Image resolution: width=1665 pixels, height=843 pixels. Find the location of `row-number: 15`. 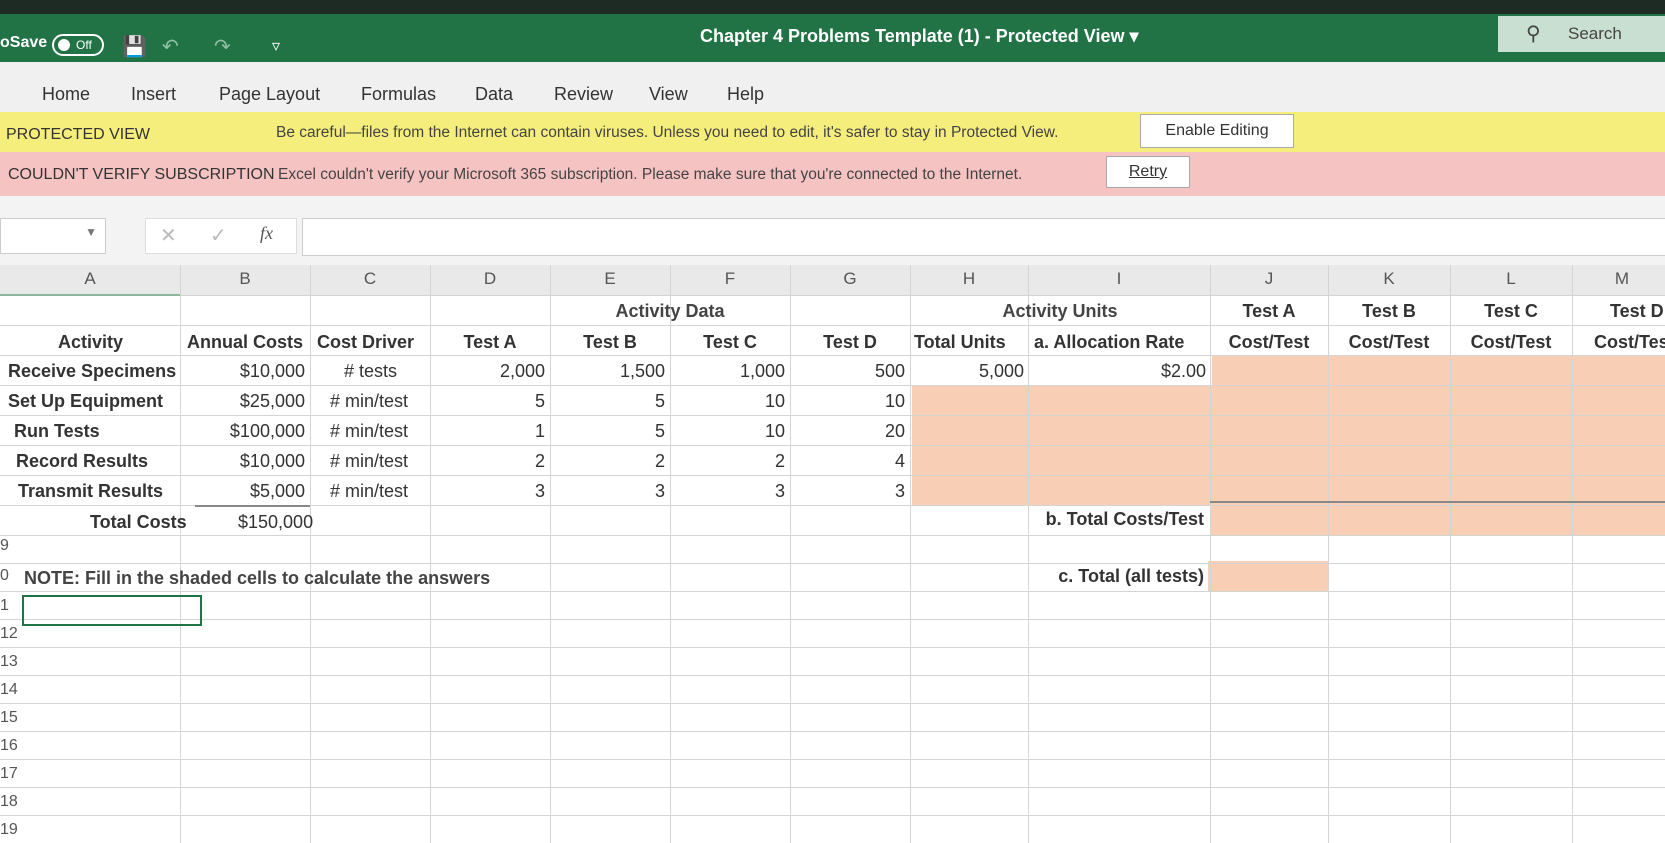

row-number: 15 is located at coordinates (9, 718).